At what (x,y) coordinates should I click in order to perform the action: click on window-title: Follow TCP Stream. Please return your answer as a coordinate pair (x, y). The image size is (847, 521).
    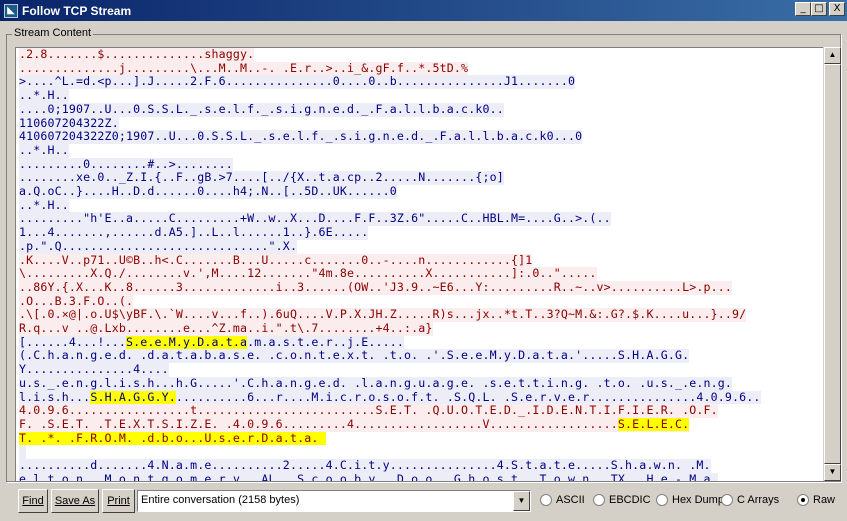
    Looking at the image, I should click on (77, 10).